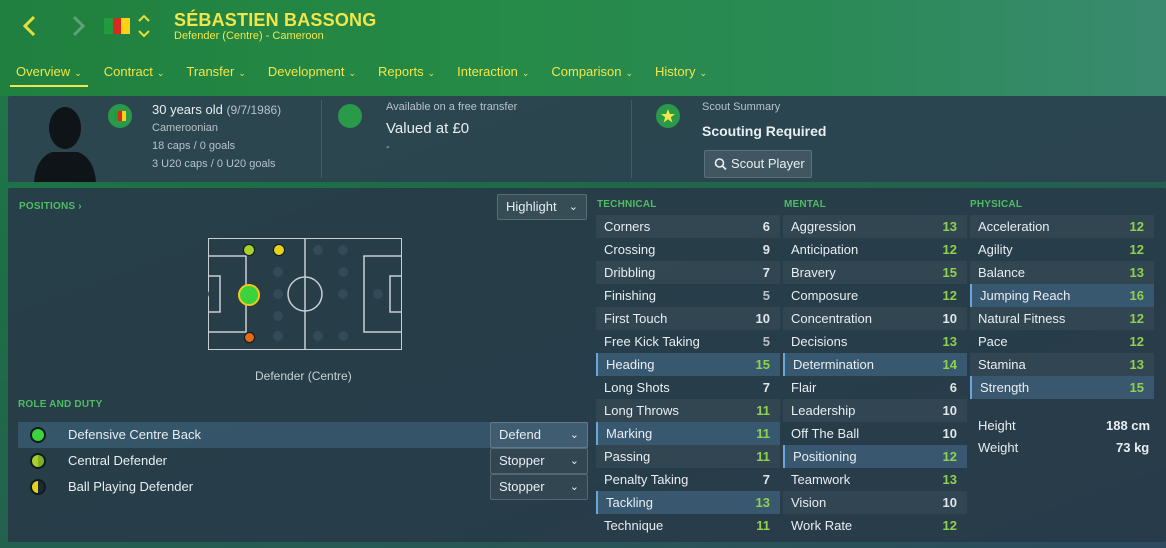  Describe the element at coordinates (636, 318) in the screenshot. I see `attribute-name: First Touch` at that location.